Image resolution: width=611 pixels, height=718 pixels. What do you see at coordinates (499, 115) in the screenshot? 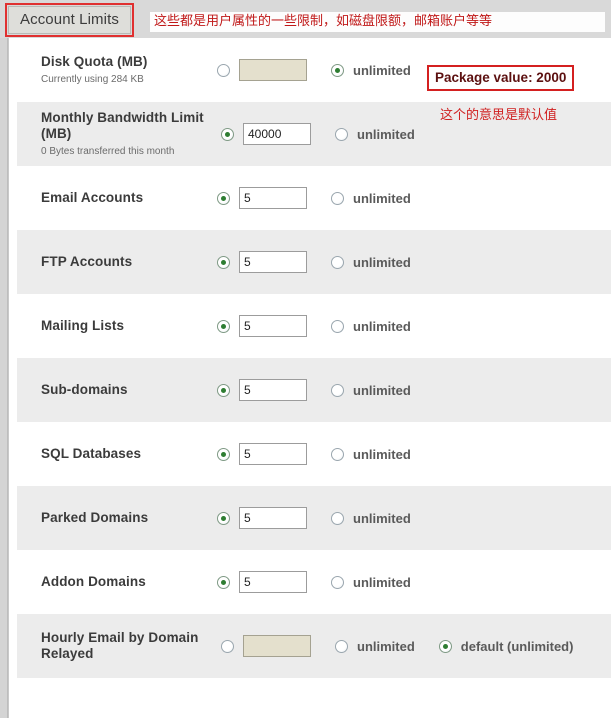
I see `default-value-annotation: 这个的意思是默认值` at bounding box center [499, 115].